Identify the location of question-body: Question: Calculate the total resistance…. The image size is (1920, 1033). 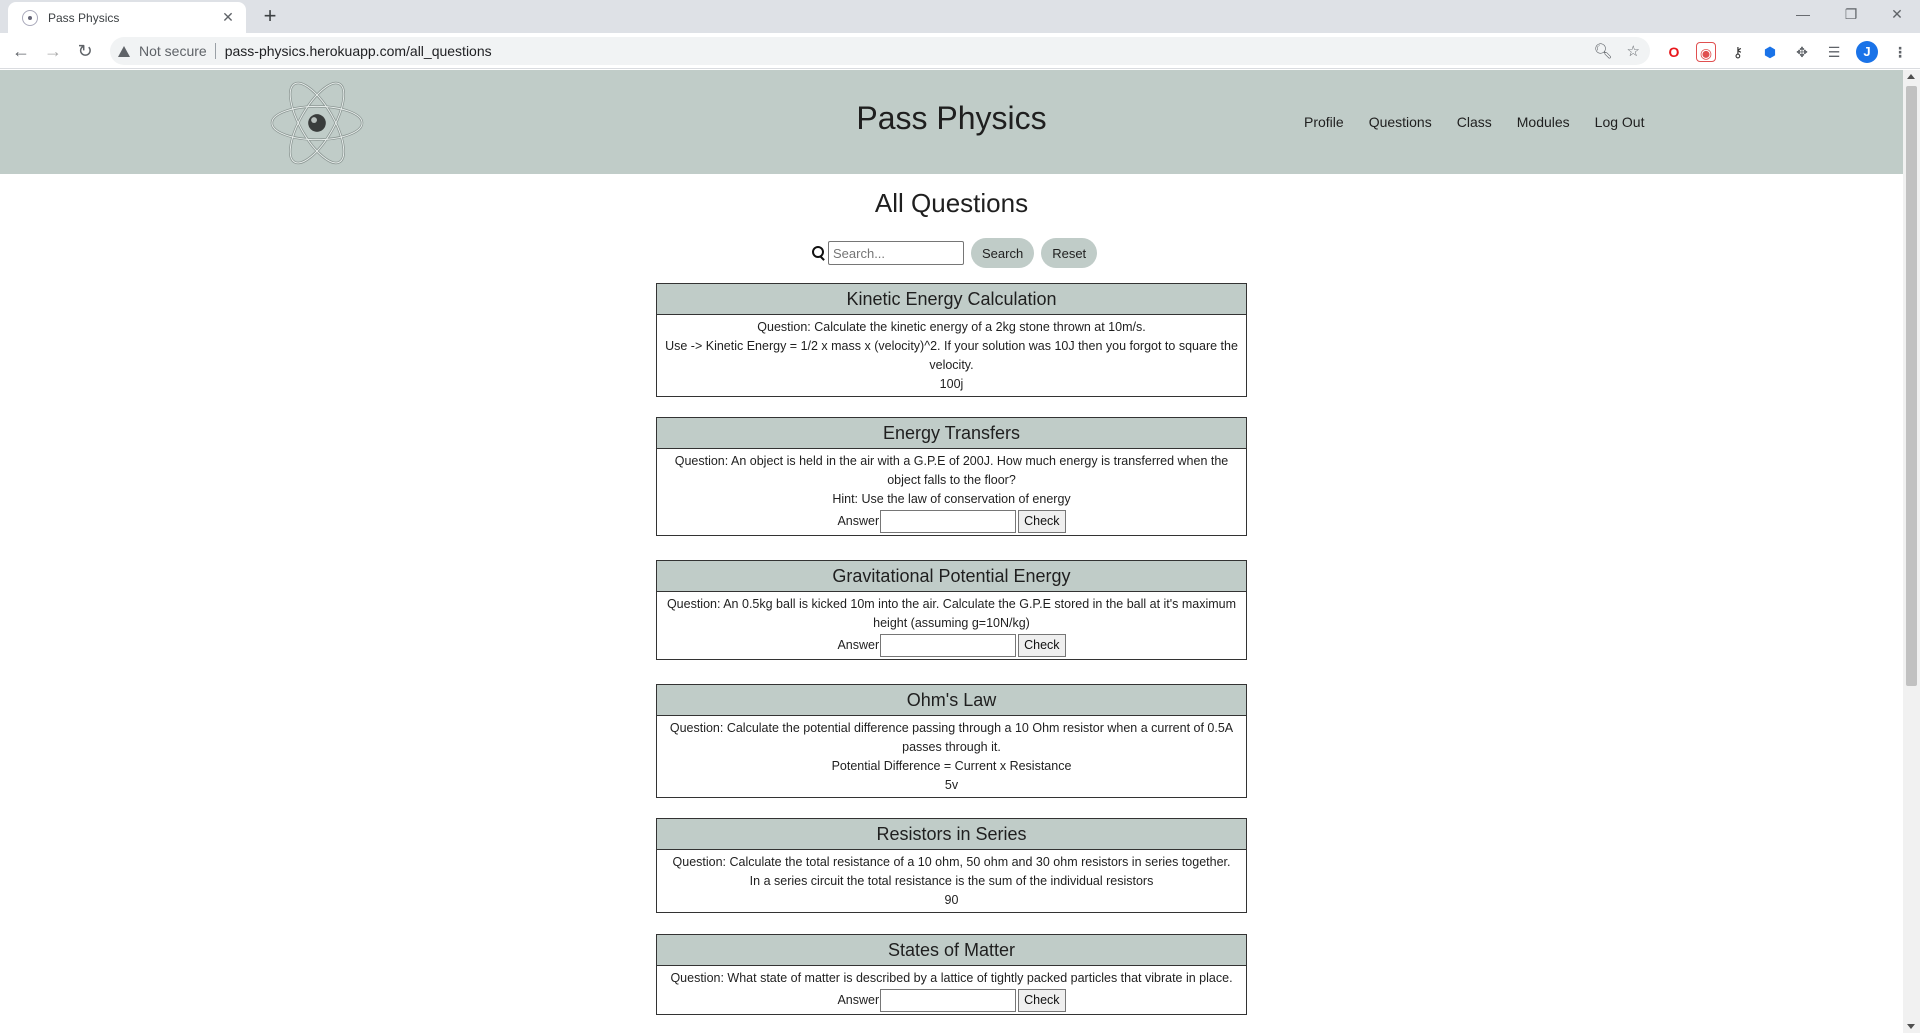
(951, 881).